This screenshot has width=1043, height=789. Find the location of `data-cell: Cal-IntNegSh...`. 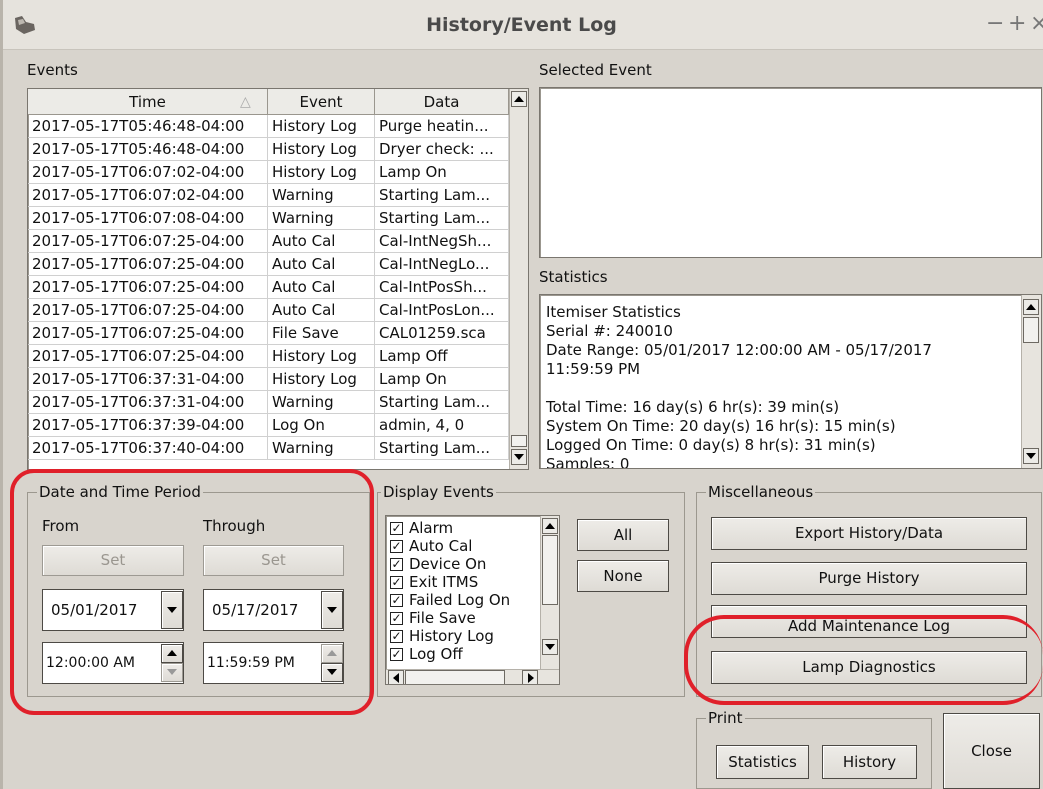

data-cell: Cal-IntNegSh... is located at coordinates (442, 241).